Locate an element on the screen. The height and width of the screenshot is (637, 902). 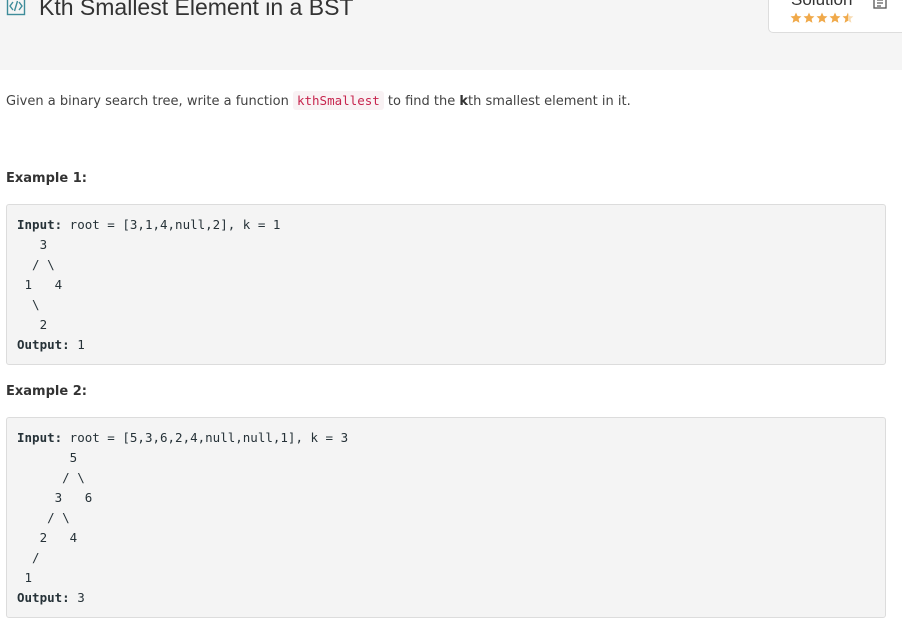
solution-label: Solution is located at coordinates (821, 5).